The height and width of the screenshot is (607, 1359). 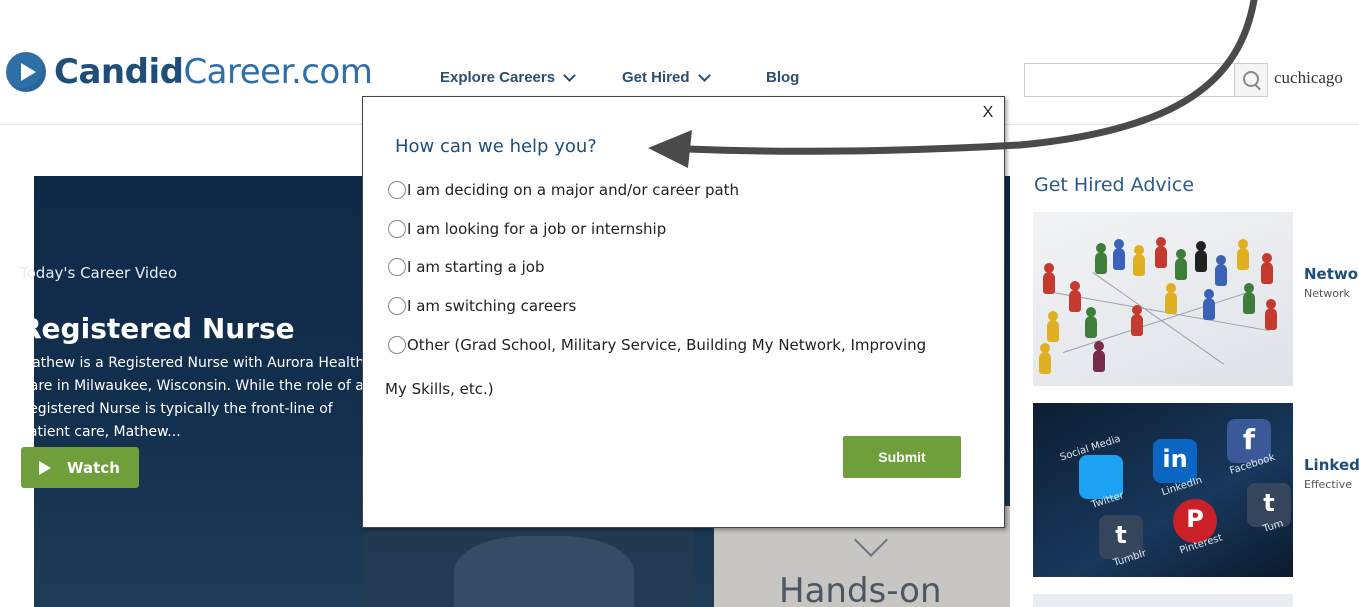 I want to click on close-modal-button: X, so click(x=988, y=114).